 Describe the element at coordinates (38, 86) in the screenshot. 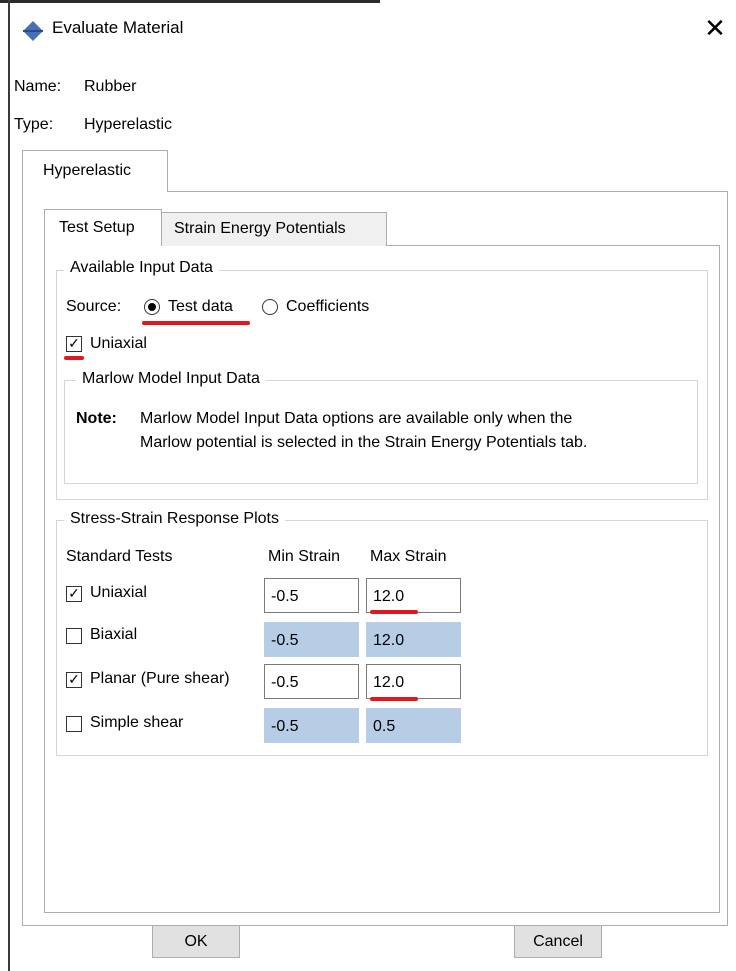

I see `name-label: Name:` at that location.